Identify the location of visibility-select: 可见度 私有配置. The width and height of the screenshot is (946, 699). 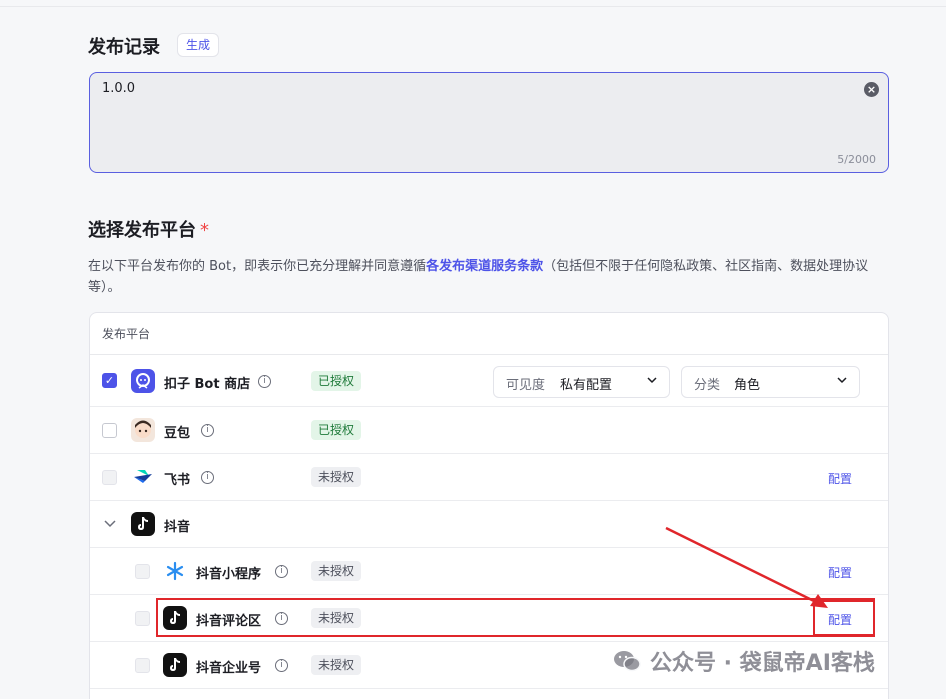
(581, 382).